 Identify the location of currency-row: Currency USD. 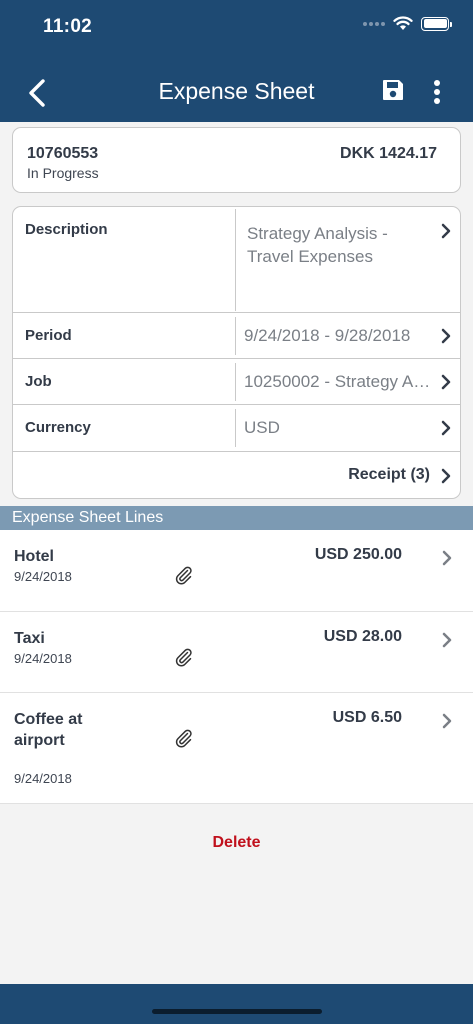
(236, 428).